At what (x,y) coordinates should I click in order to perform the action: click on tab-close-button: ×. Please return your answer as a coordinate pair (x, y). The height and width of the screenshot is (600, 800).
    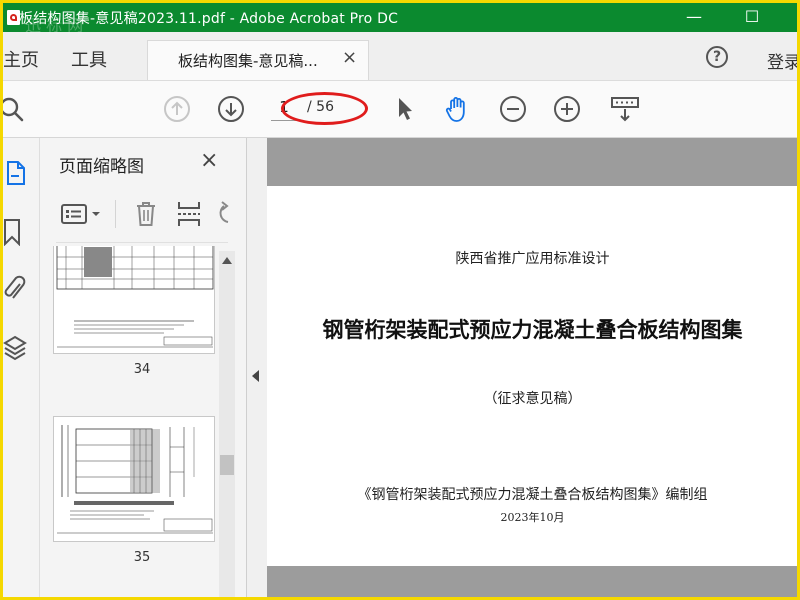
    Looking at the image, I should click on (349, 57).